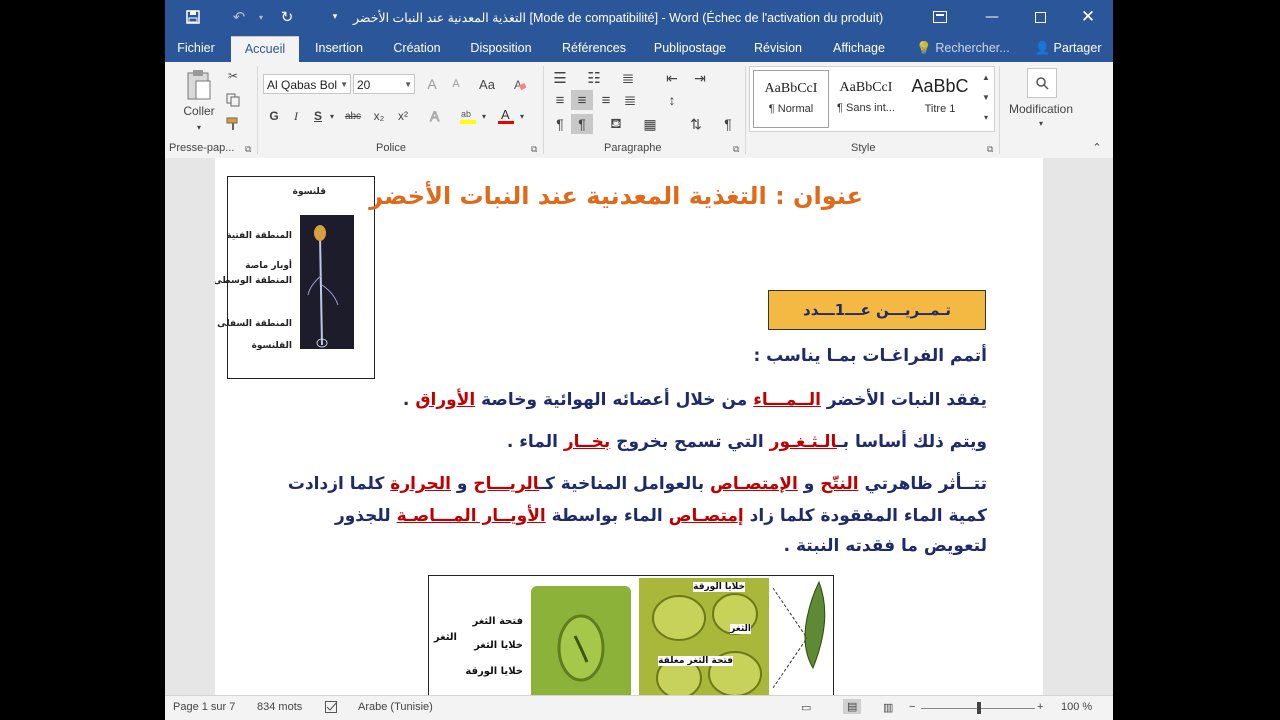 Image resolution: width=1280 pixels, height=720 pixels. What do you see at coordinates (940, 17) in the screenshot?
I see `ribbon-display-options-icon` at bounding box center [940, 17].